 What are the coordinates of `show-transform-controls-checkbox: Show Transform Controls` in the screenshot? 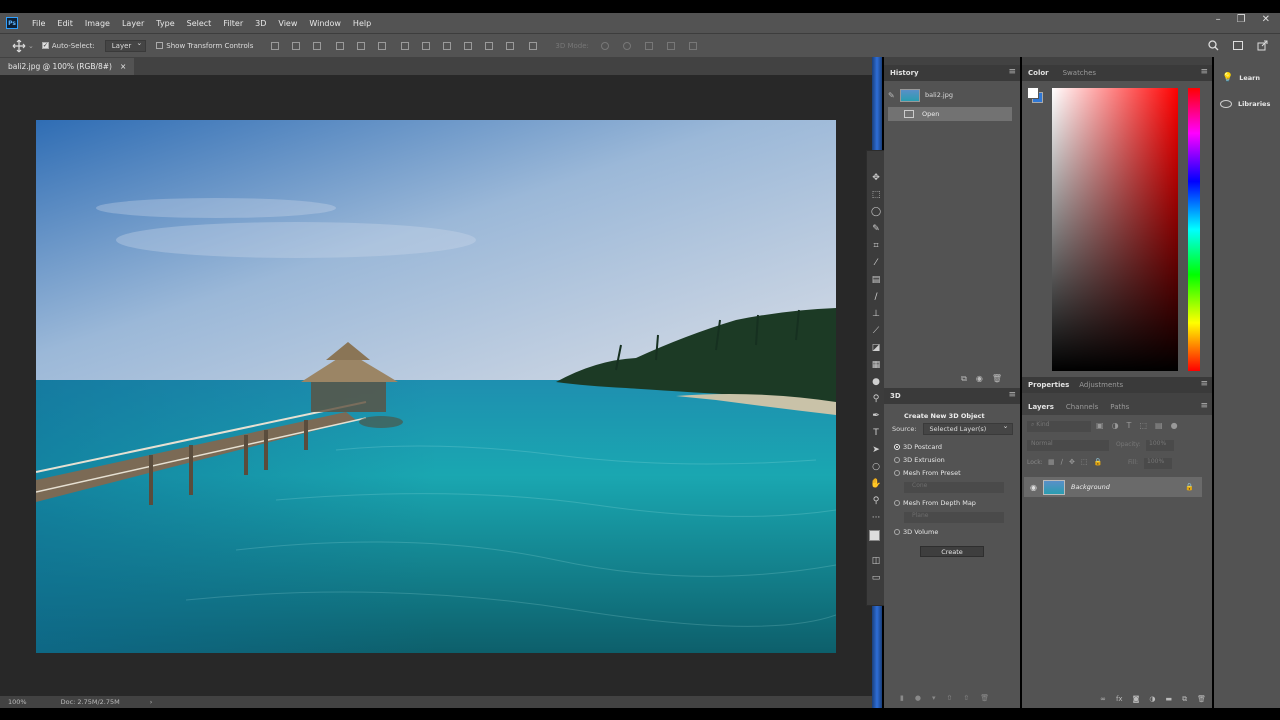 It's located at (204, 46).